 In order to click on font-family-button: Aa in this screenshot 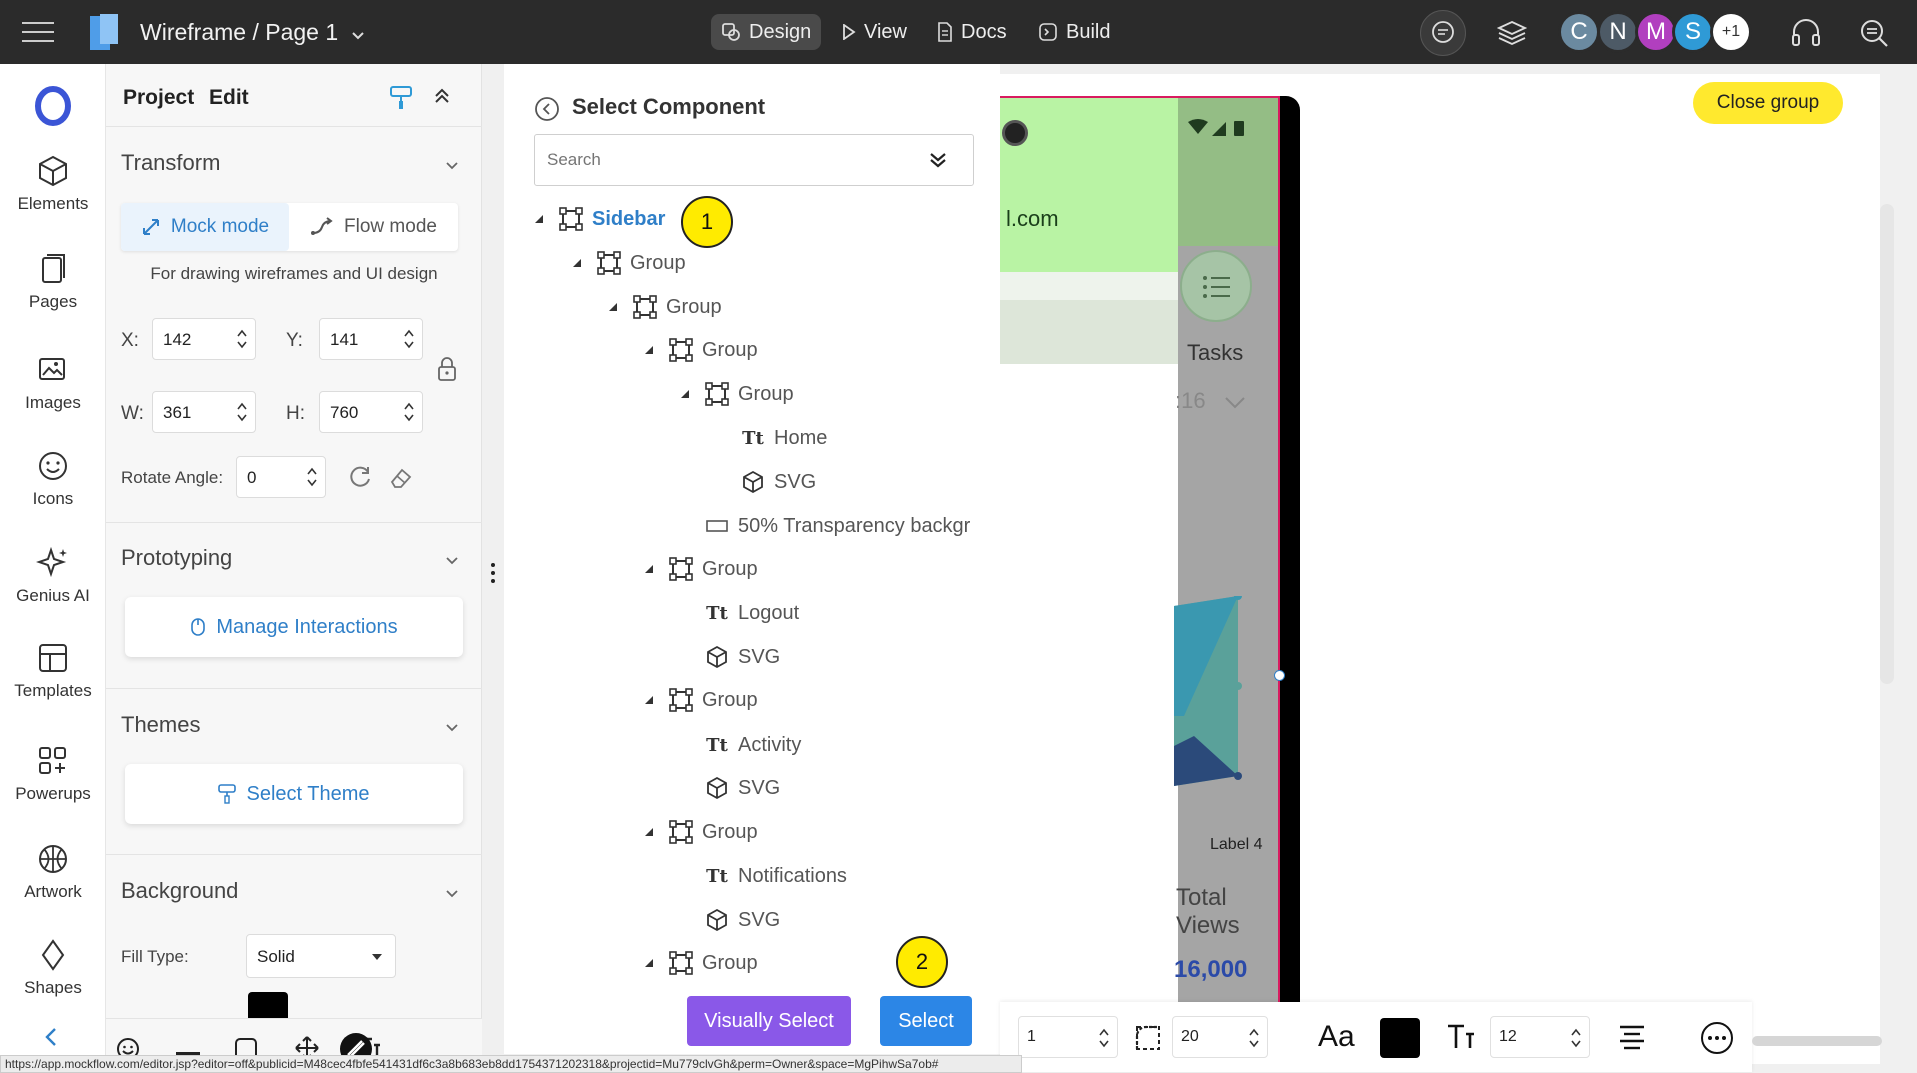, I will do `click(1336, 1037)`.